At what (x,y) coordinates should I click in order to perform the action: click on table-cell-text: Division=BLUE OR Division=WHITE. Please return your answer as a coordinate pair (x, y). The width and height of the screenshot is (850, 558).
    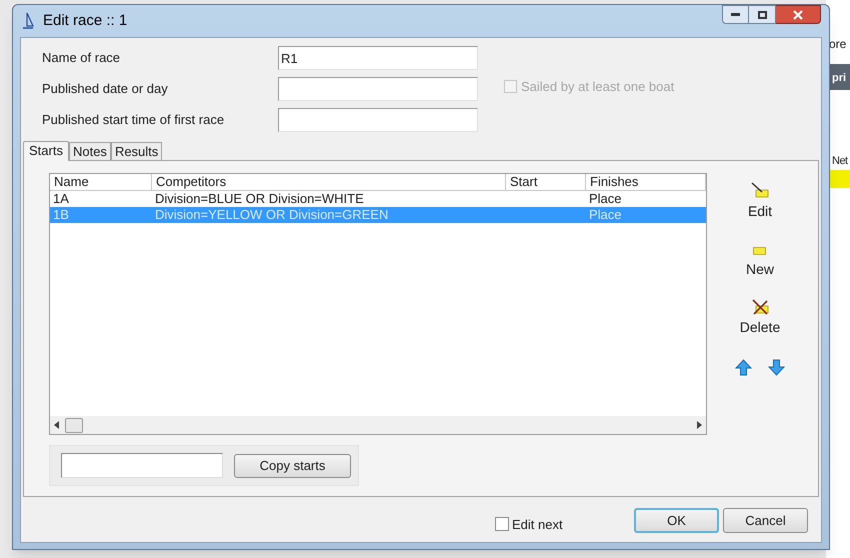
    Looking at the image, I should click on (259, 199).